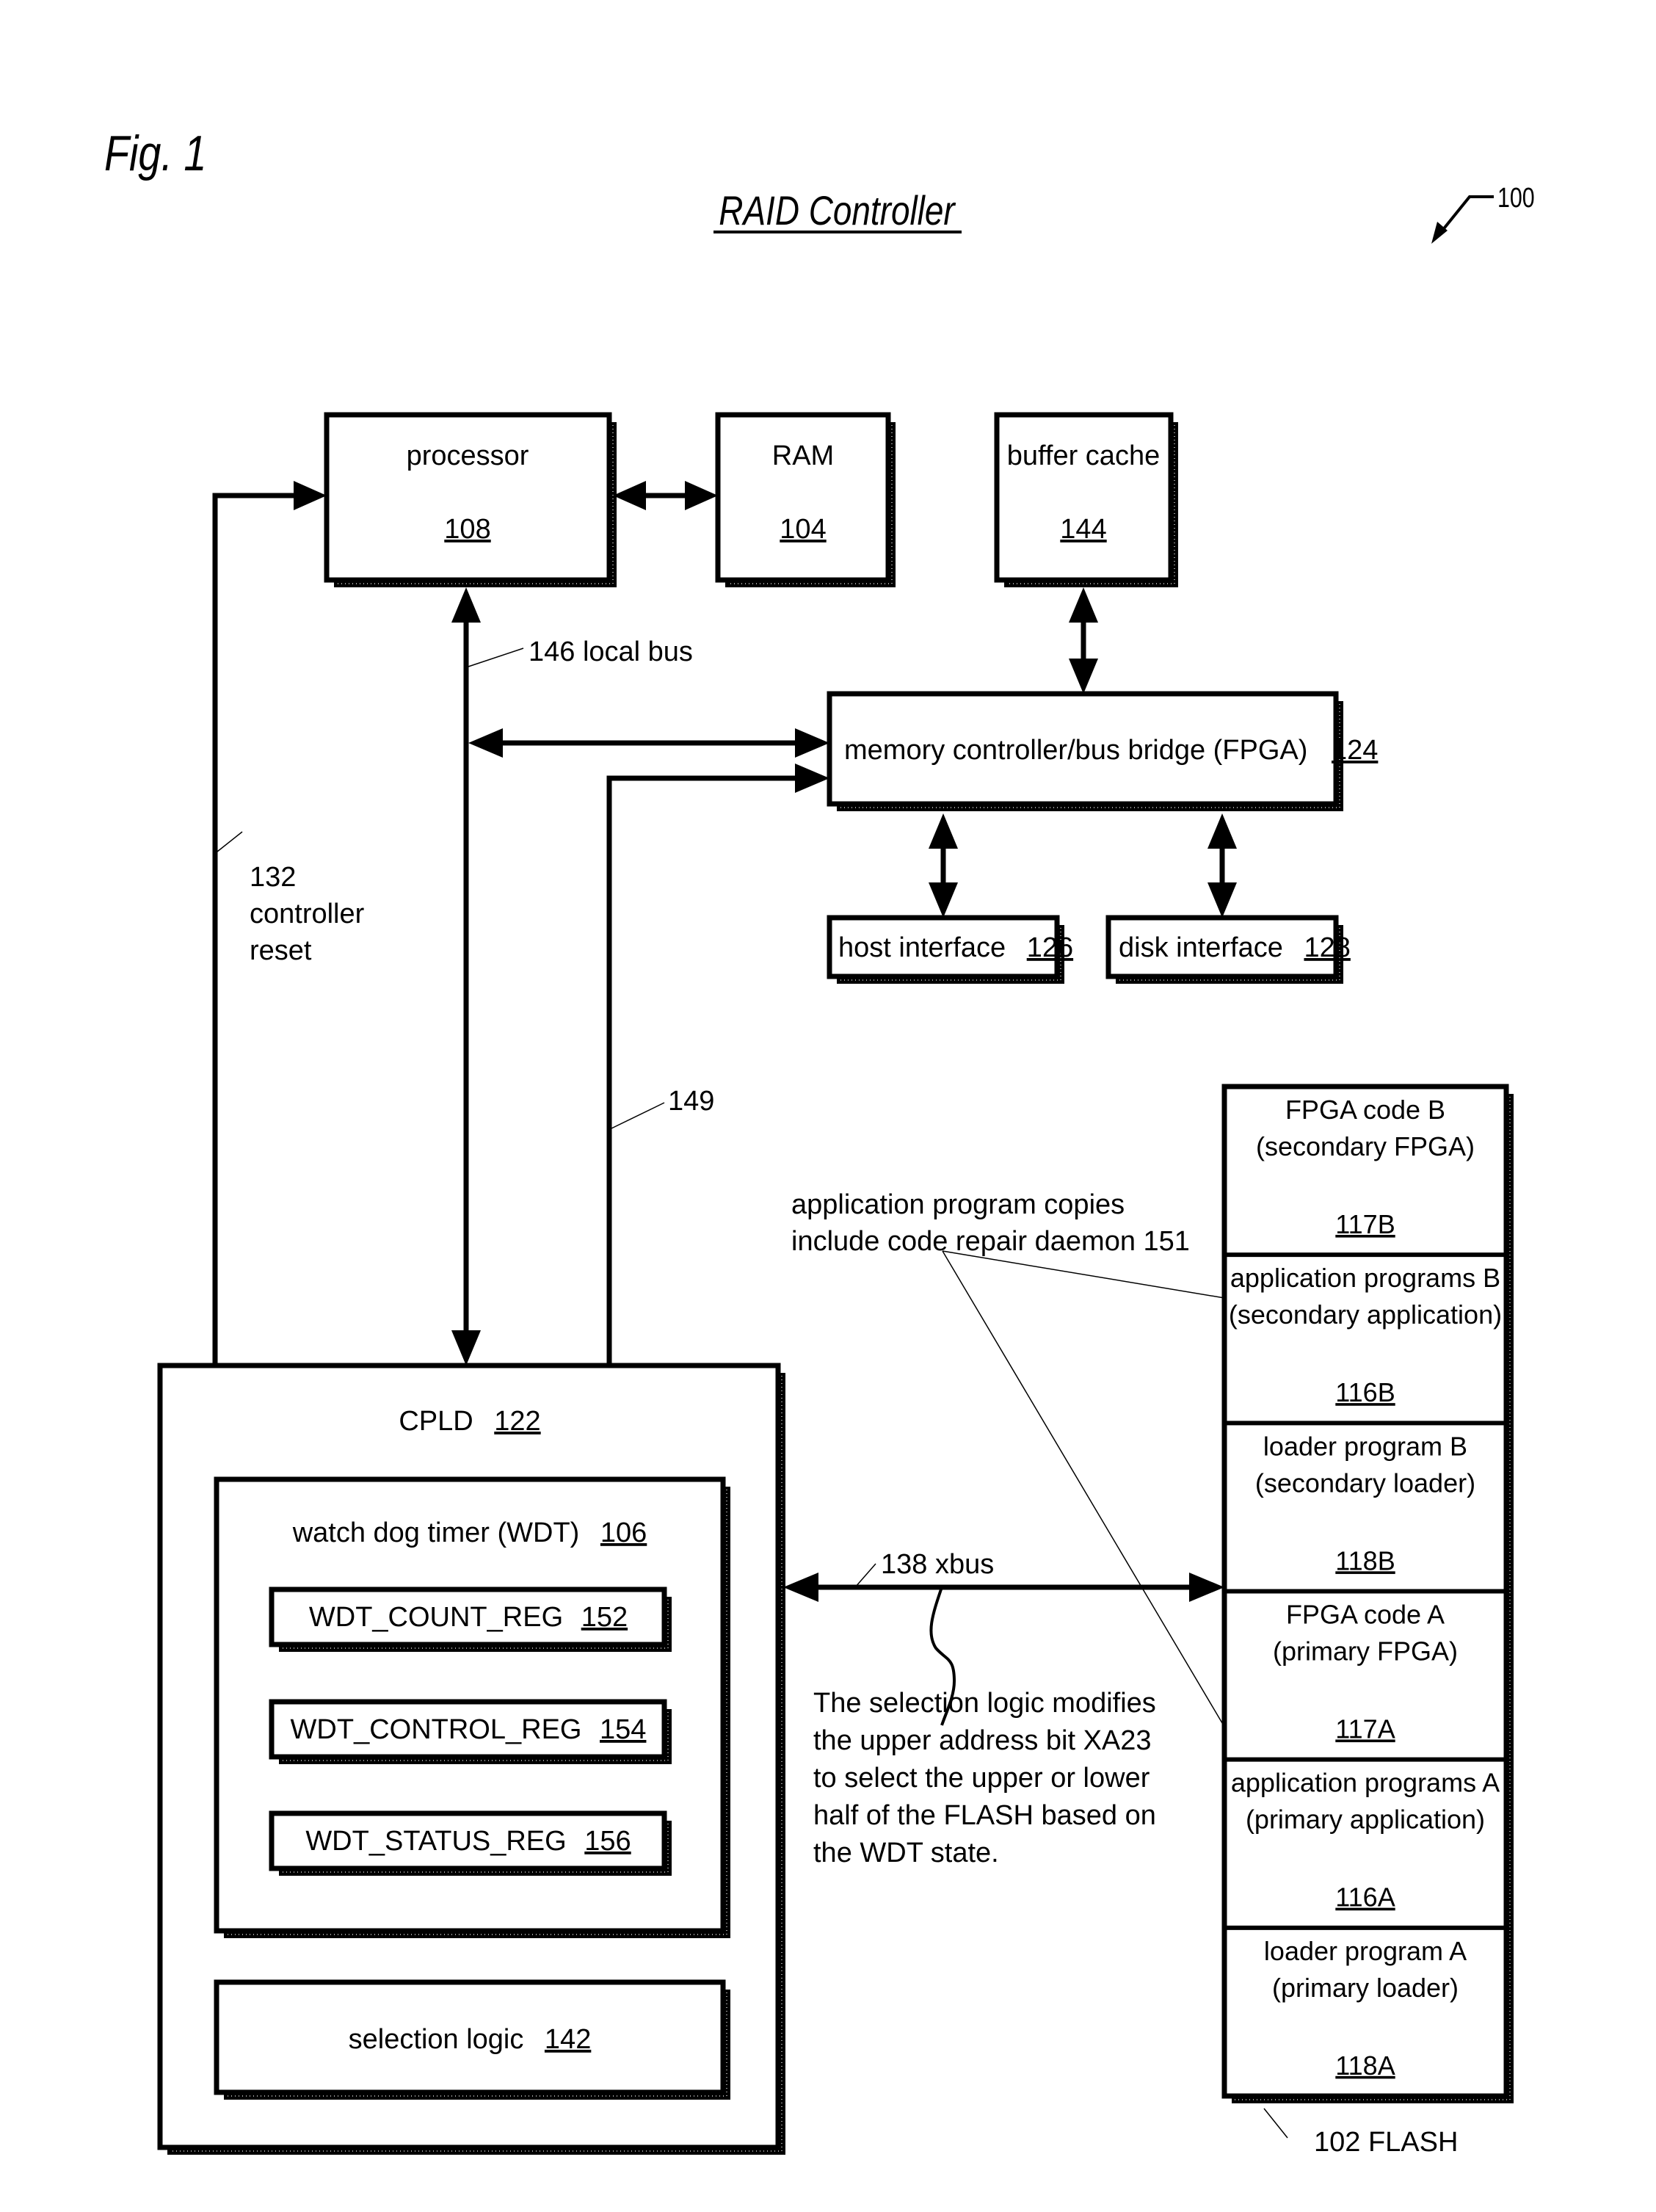 Image resolution: width=1656 pixels, height=2212 pixels. I want to click on cpld-ref: 122, so click(517, 1421).